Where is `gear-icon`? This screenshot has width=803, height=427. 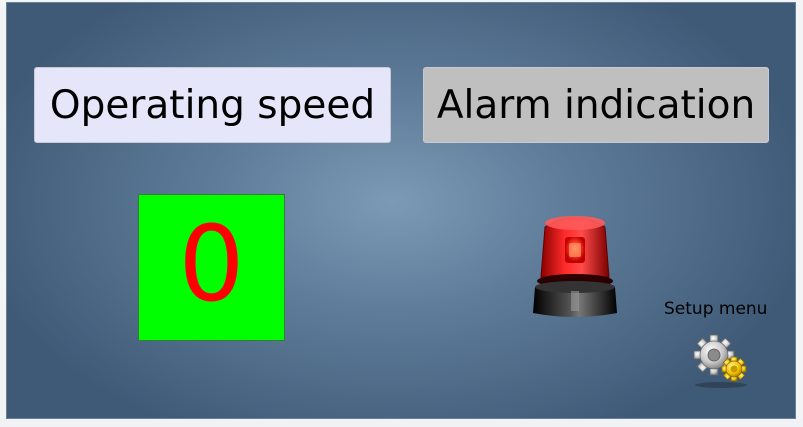
gear-icon is located at coordinates (721, 360).